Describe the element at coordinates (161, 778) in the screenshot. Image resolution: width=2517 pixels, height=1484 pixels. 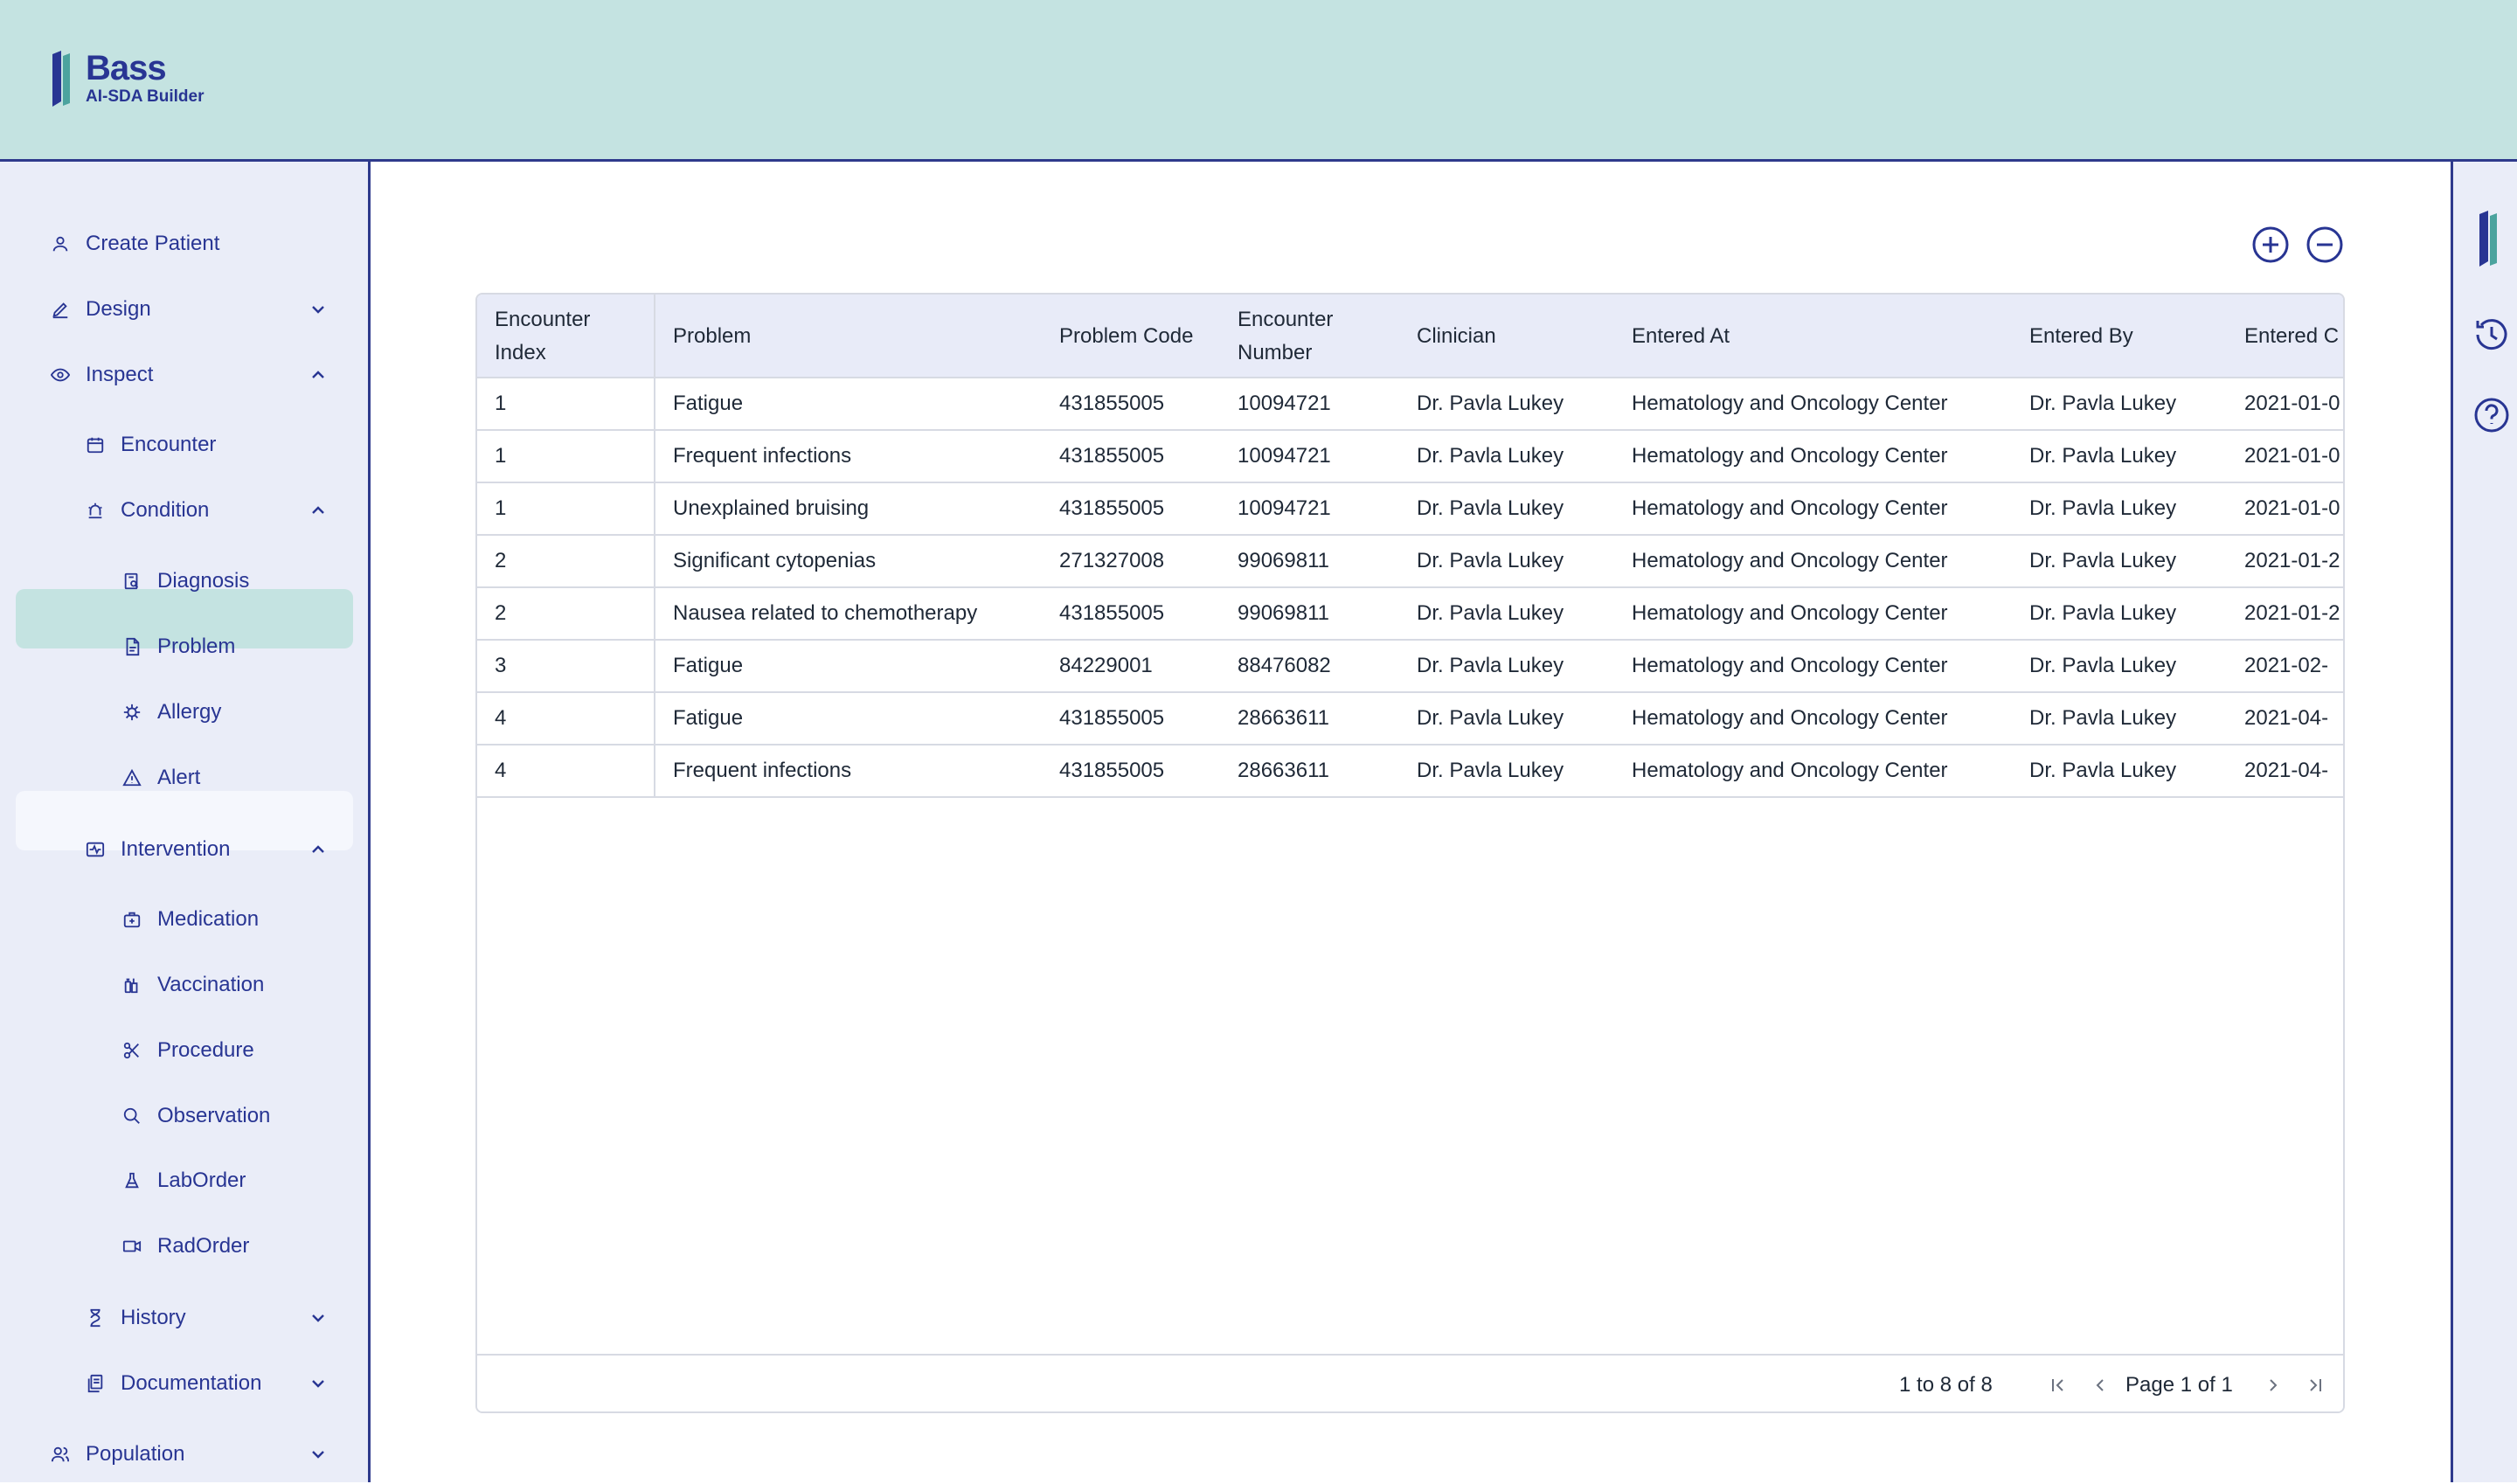
I see `sidebar-item-alert: Alert` at that location.